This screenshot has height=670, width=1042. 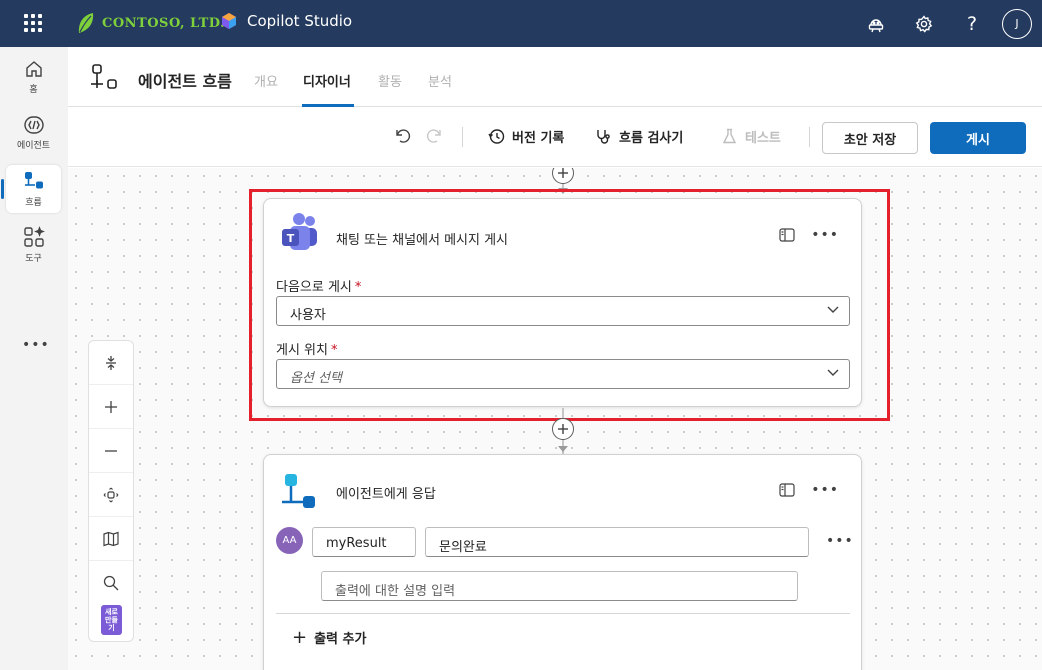 What do you see at coordinates (33, 180) in the screenshot?
I see `flow-icon` at bounding box center [33, 180].